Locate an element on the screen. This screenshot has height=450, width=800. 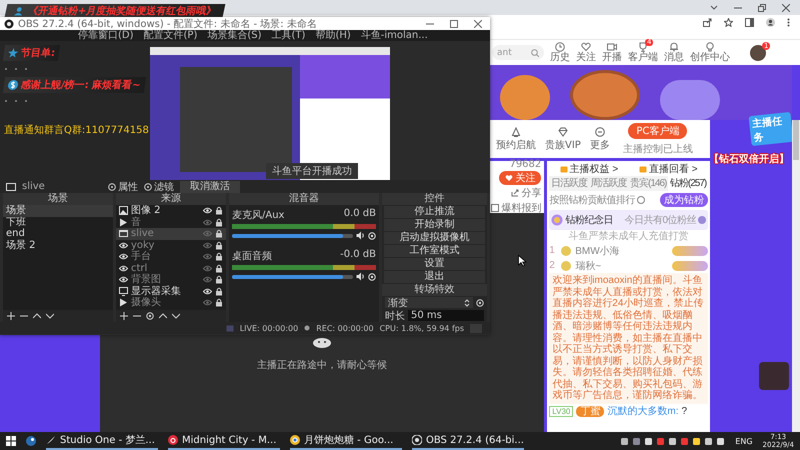
nav-link: 开播 is located at coordinates (612, 52).